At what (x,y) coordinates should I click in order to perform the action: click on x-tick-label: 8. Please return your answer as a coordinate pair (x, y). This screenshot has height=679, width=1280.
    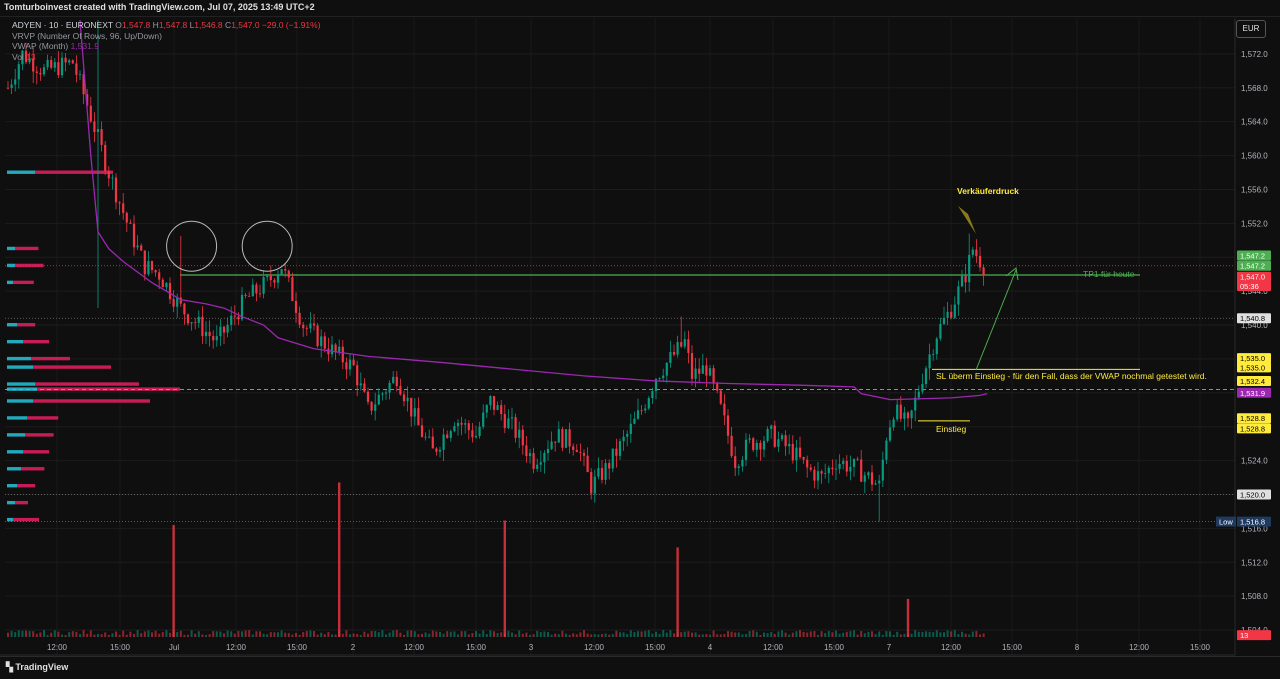
    Looking at the image, I should click on (1077, 647).